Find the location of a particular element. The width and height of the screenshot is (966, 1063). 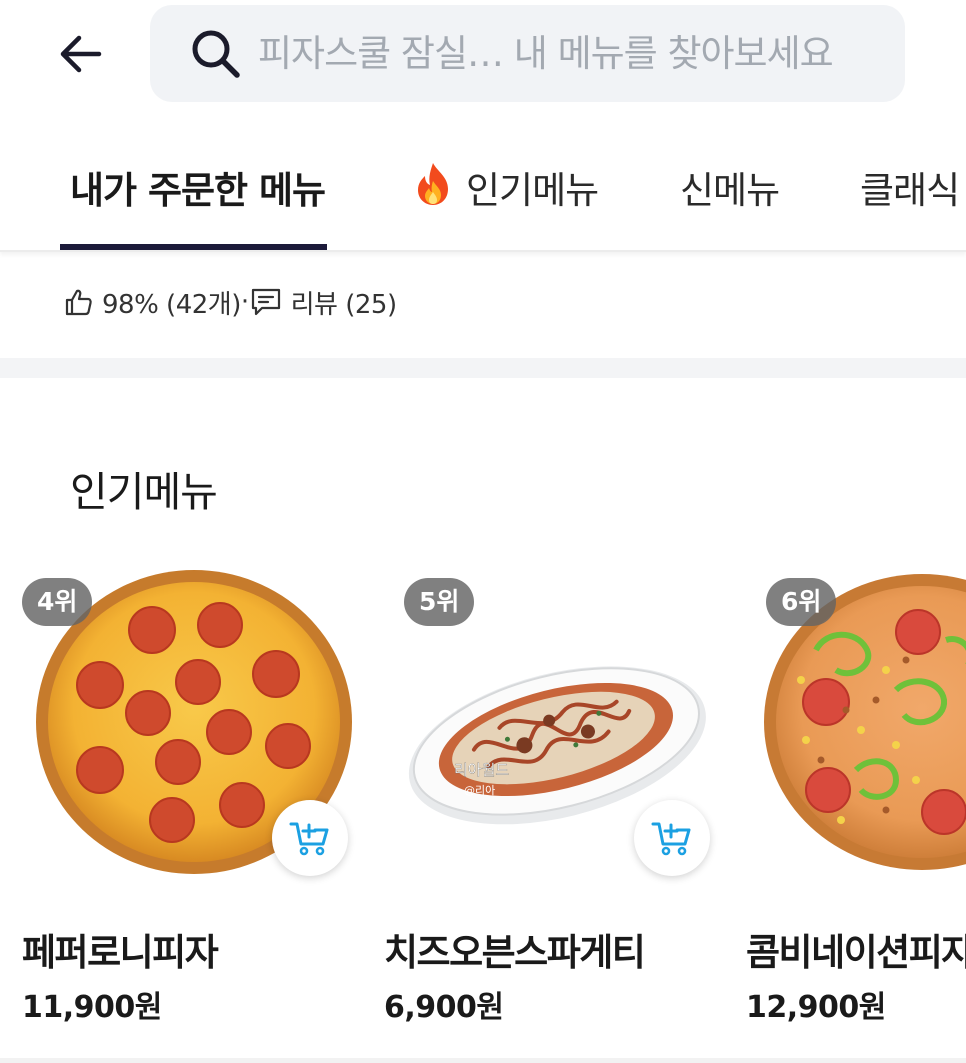

tab-new: 신메뉴 is located at coordinates (730, 204).